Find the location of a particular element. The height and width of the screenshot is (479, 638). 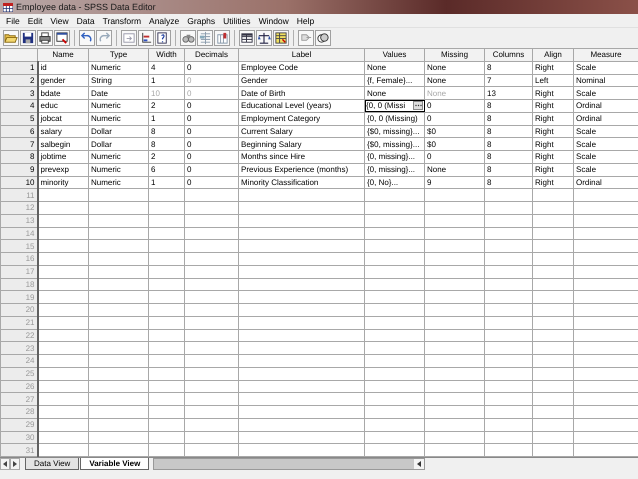

sets-button is located at coordinates (323, 38).